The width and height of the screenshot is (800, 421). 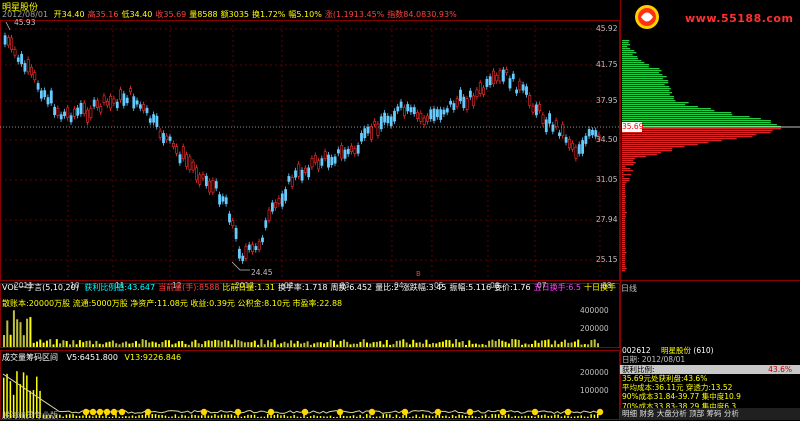 I want to click on tab-daily: 日线, so click(x=629, y=288).